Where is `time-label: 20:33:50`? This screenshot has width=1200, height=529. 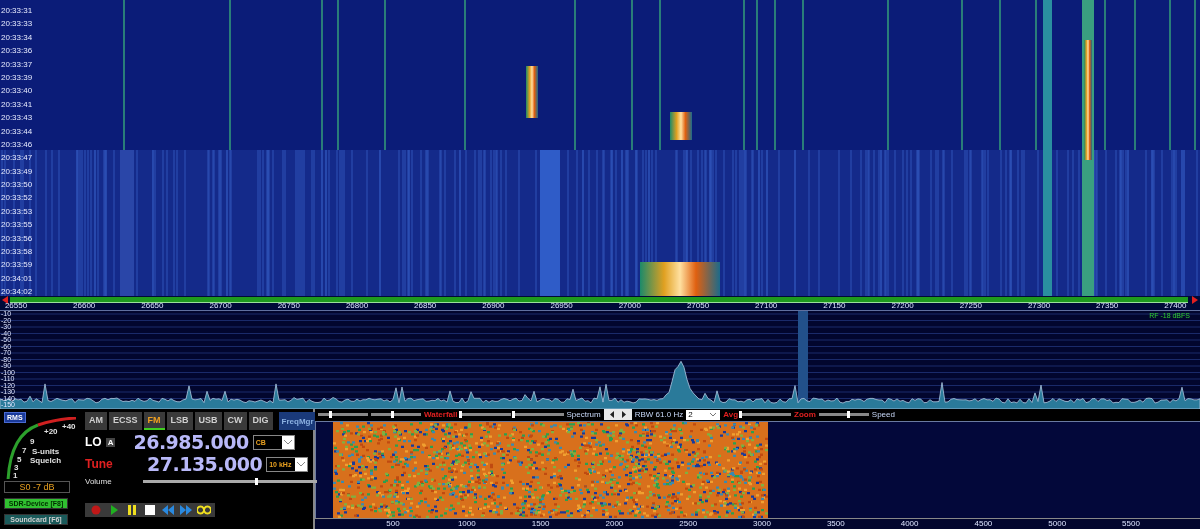 time-label: 20:33:50 is located at coordinates (17, 185).